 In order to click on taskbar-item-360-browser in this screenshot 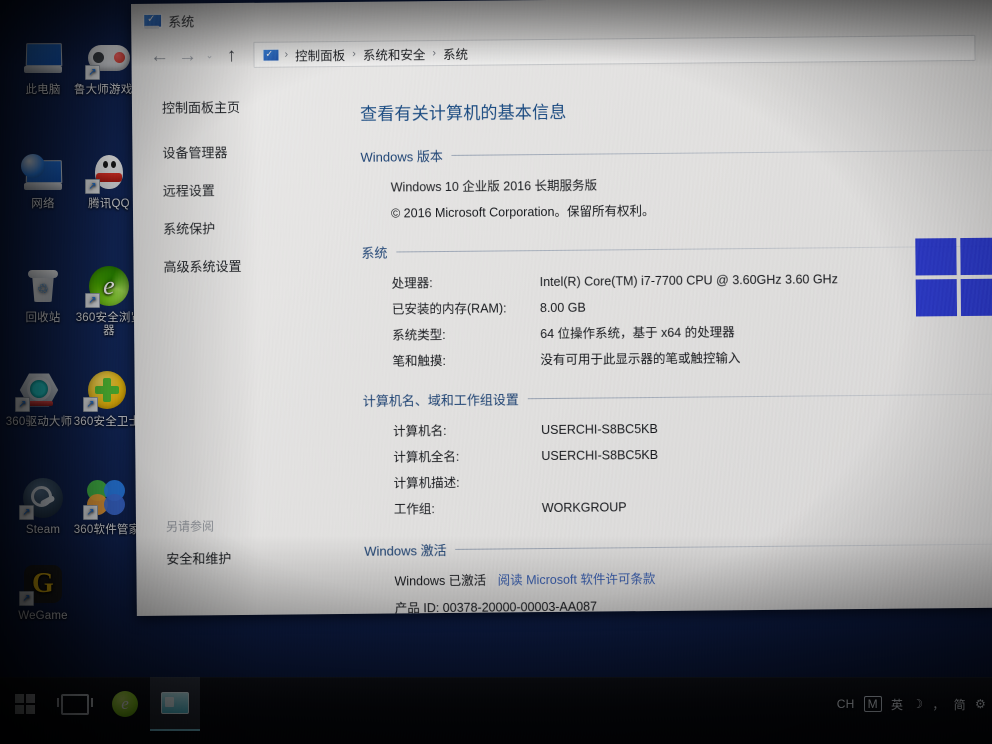, I will do `click(125, 704)`.